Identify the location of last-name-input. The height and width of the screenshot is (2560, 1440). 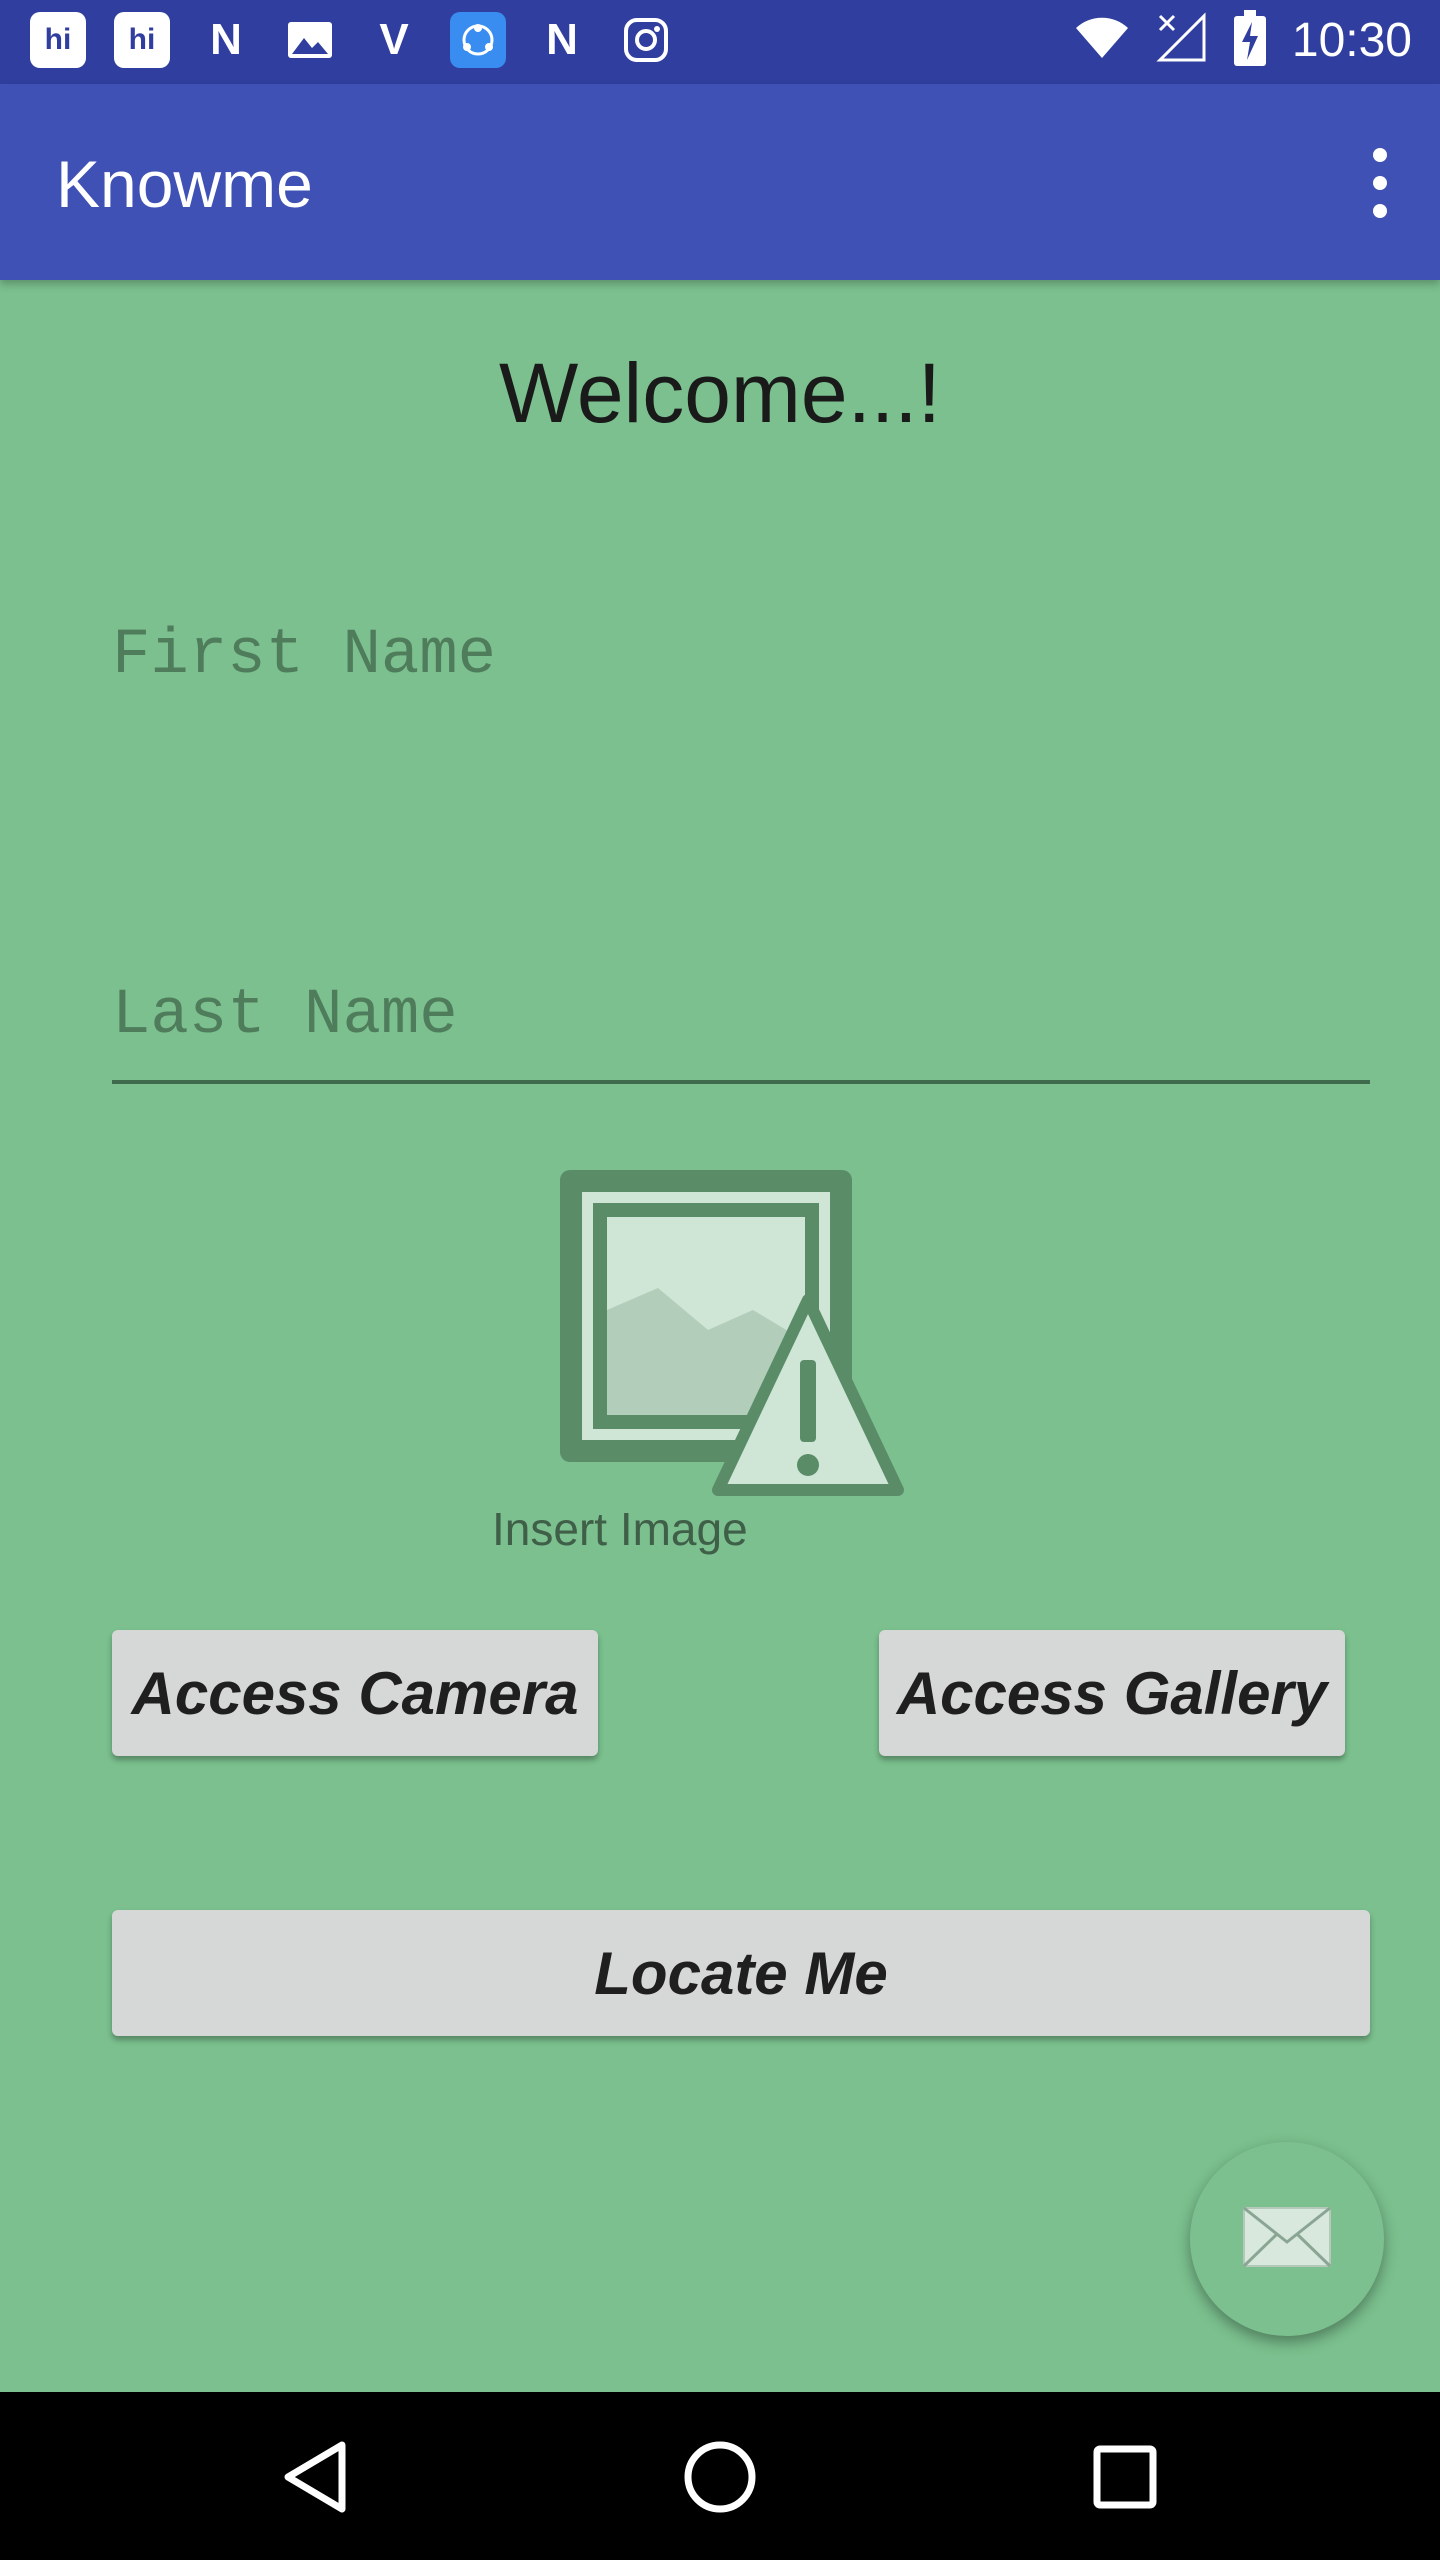
(741, 1016).